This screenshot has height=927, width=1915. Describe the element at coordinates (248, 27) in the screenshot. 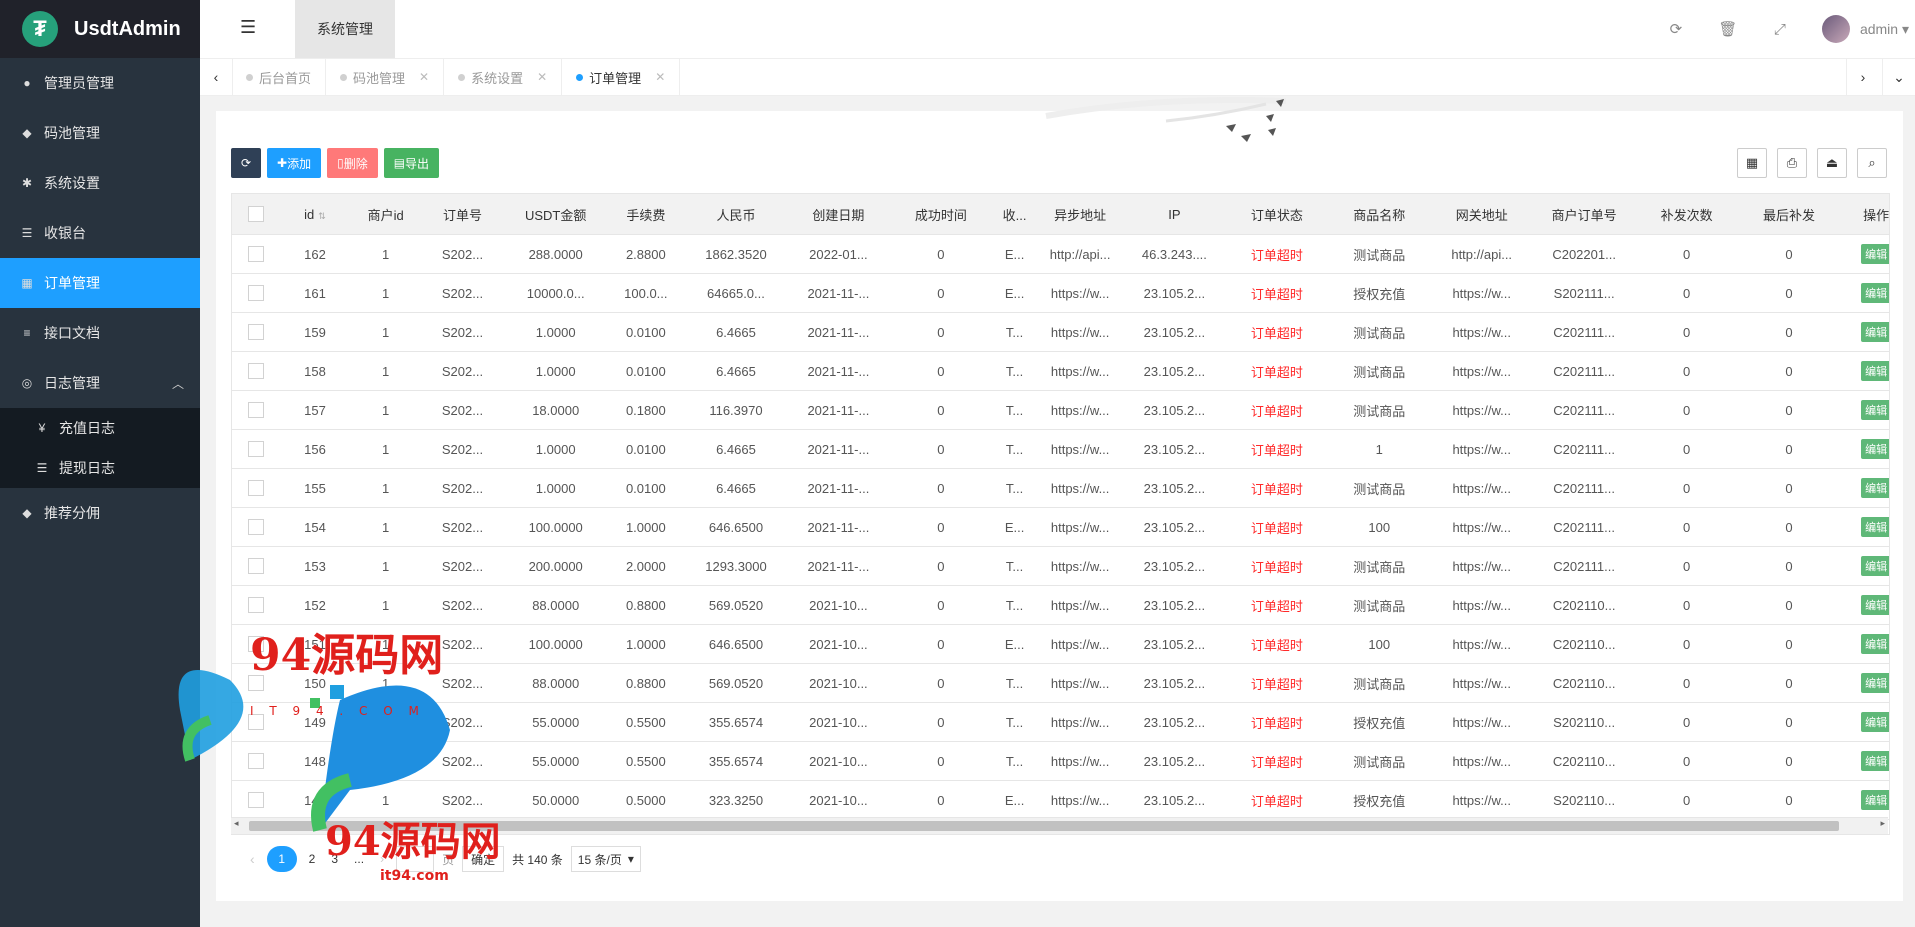

I see `menu-toggle-icon: ☰` at that location.